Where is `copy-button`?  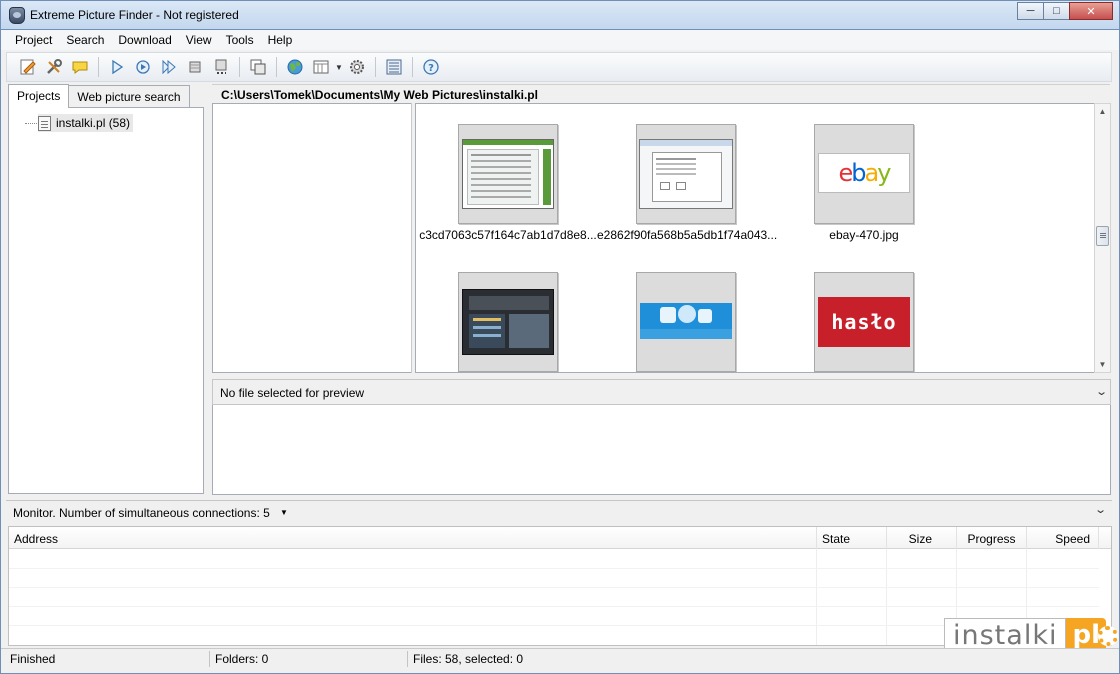
copy-button is located at coordinates (258, 67).